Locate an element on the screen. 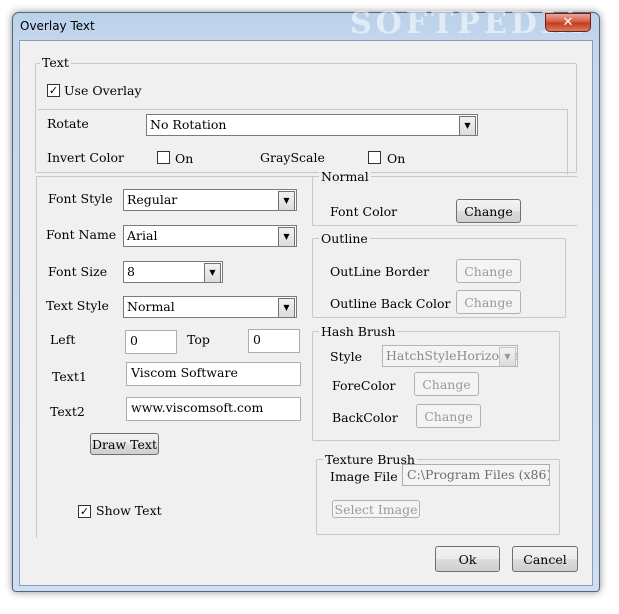  normal-group-legend: Normal is located at coordinates (345, 176).